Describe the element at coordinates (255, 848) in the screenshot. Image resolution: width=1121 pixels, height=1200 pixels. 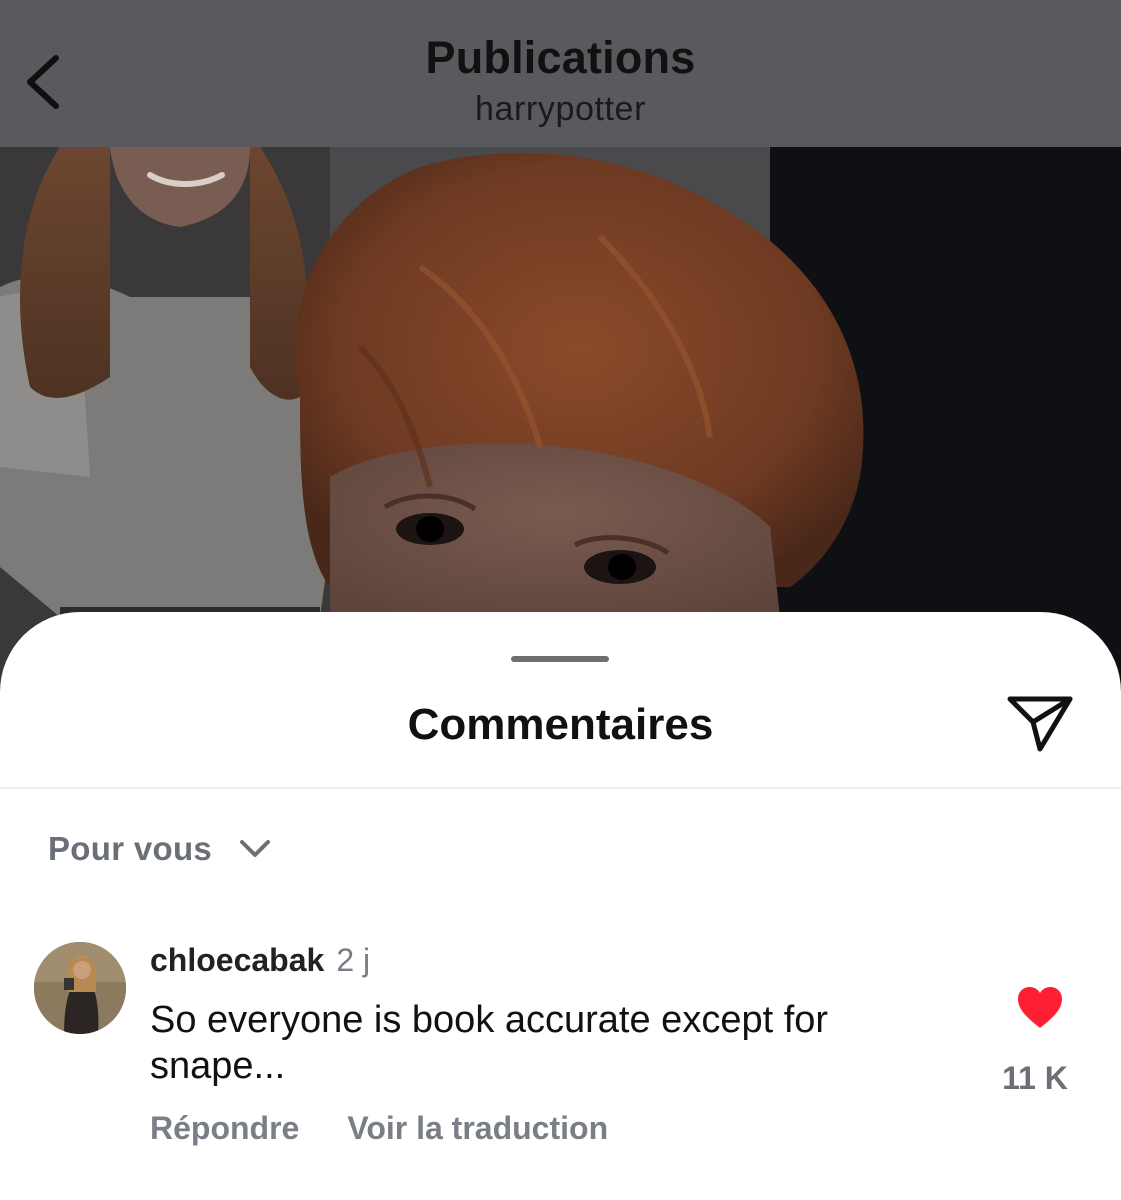
I see `chevron-down-icon` at that location.